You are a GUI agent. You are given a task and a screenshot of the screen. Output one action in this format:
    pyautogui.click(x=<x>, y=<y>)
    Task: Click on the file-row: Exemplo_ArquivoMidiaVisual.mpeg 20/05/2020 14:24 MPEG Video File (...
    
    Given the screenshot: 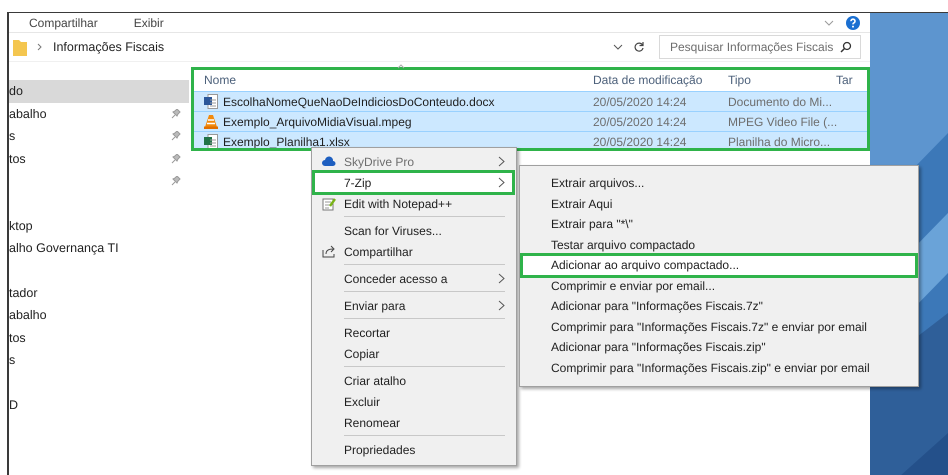 What is the action you would take?
    pyautogui.click(x=530, y=121)
    